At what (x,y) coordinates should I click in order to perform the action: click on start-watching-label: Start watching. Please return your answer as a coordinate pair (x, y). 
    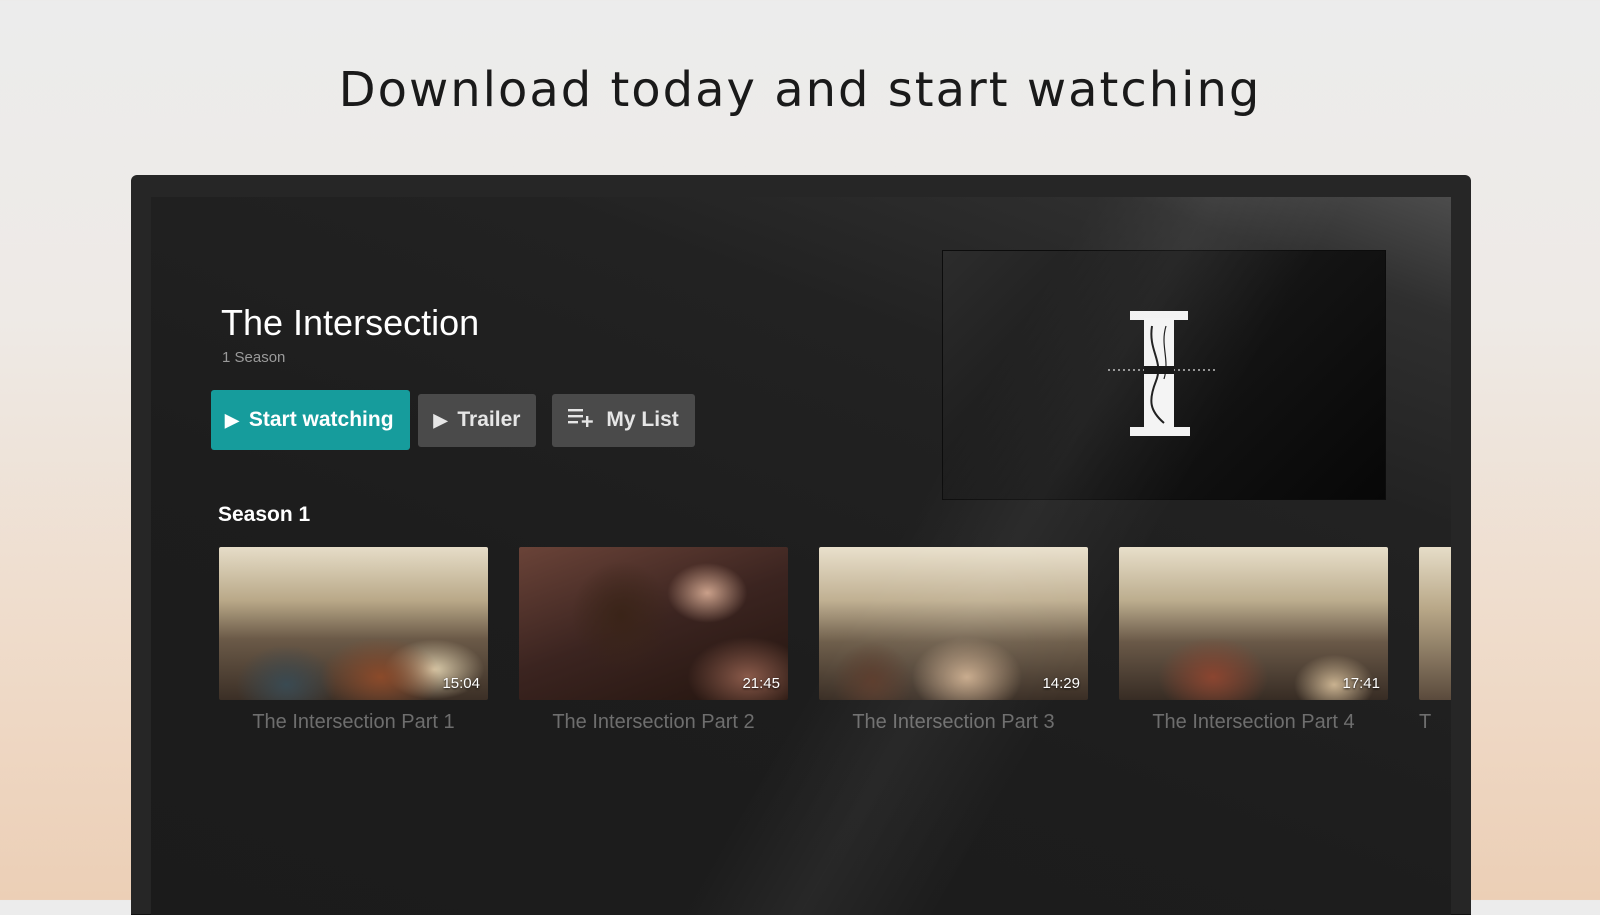
    Looking at the image, I should click on (321, 419).